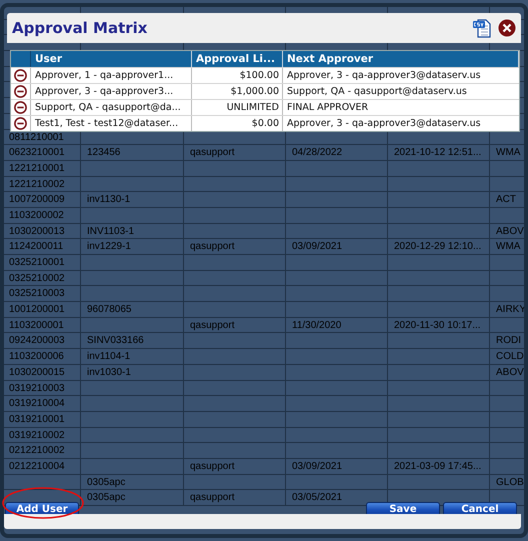  I want to click on table-cell: Support, QA - qasupport@dataserv.us, so click(377, 91).